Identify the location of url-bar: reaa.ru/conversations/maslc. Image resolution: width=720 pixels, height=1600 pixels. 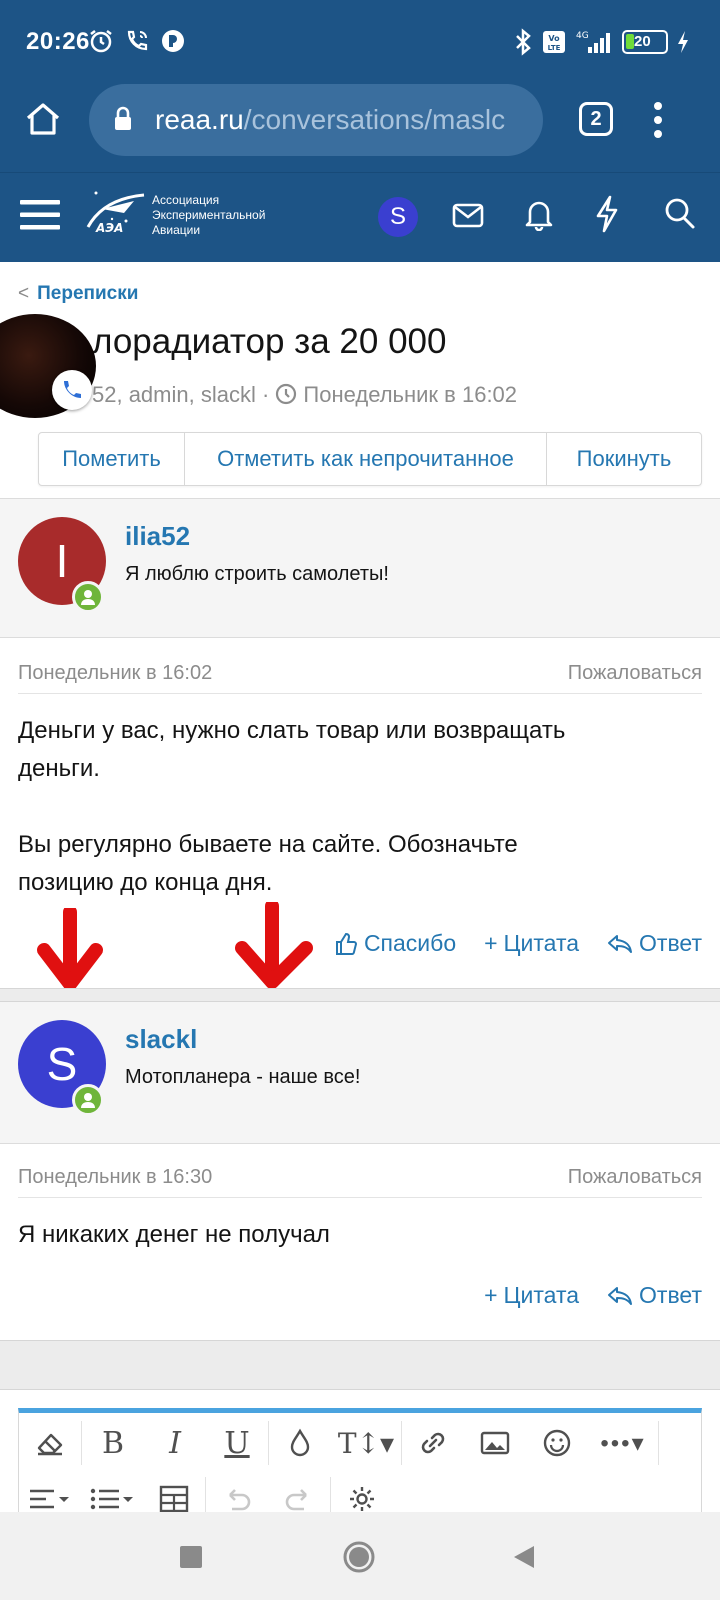
(316, 120).